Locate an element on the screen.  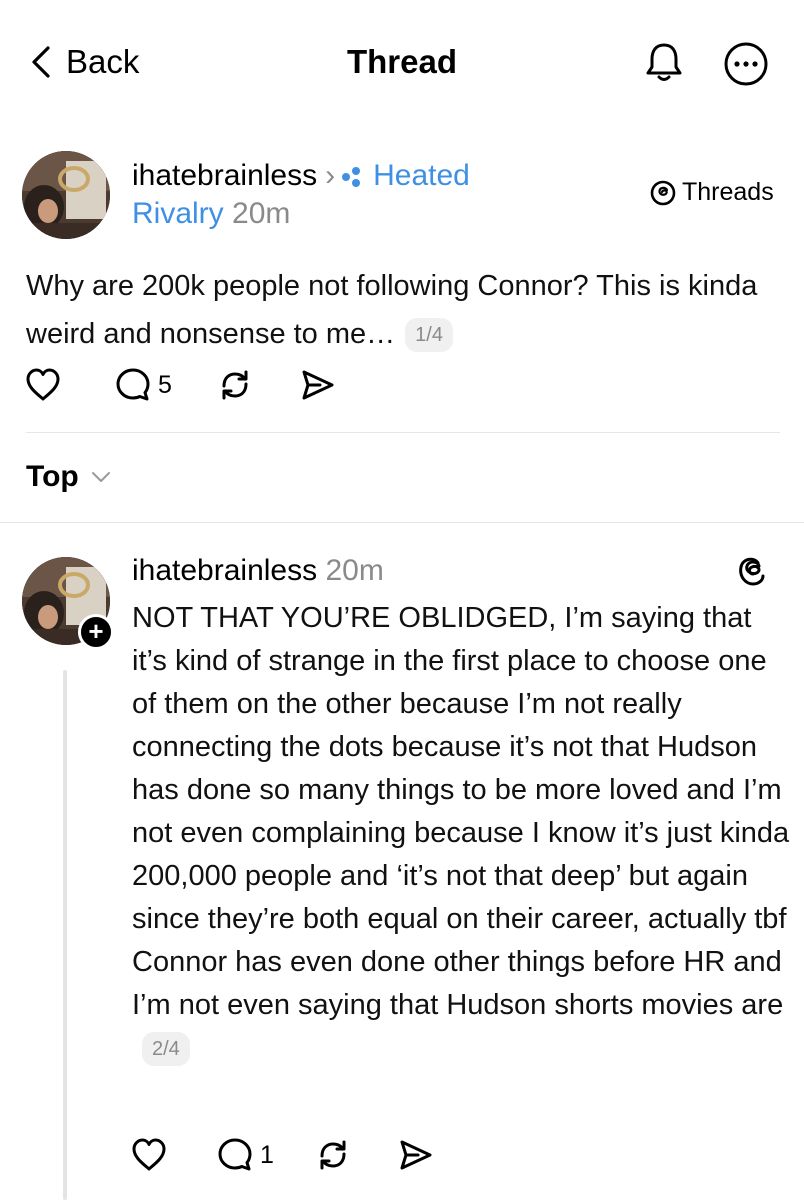
reply-count: 5 is located at coordinates (165, 384).